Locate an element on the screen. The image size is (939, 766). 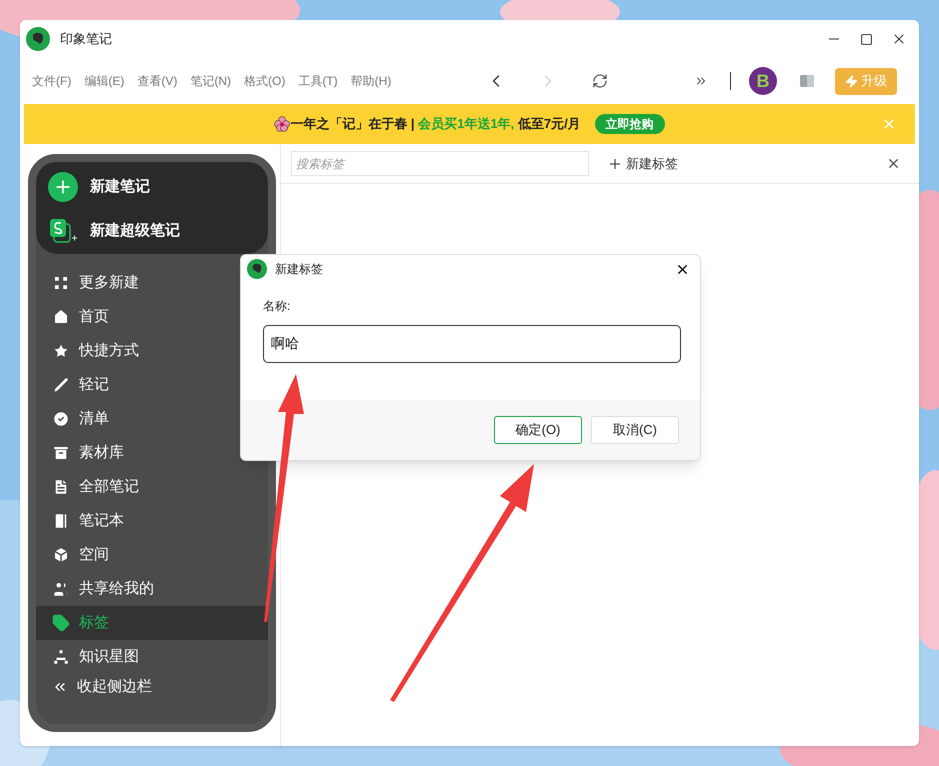
sidebar-item: 知识星图 is located at coordinates (152, 657).